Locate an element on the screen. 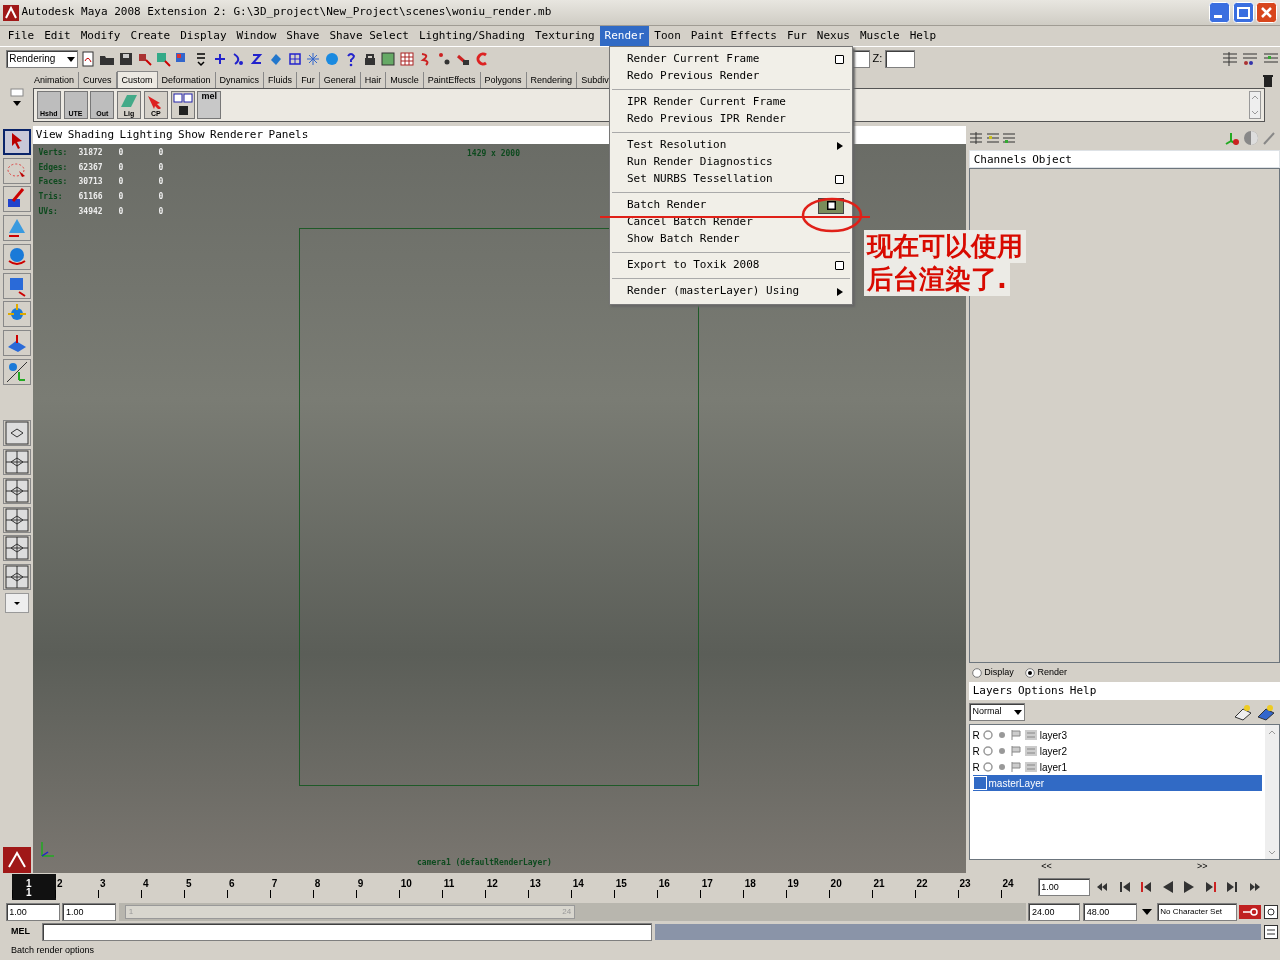 This screenshot has height=960, width=1280. color-swatch-icon is located at coordinates (979, 783).